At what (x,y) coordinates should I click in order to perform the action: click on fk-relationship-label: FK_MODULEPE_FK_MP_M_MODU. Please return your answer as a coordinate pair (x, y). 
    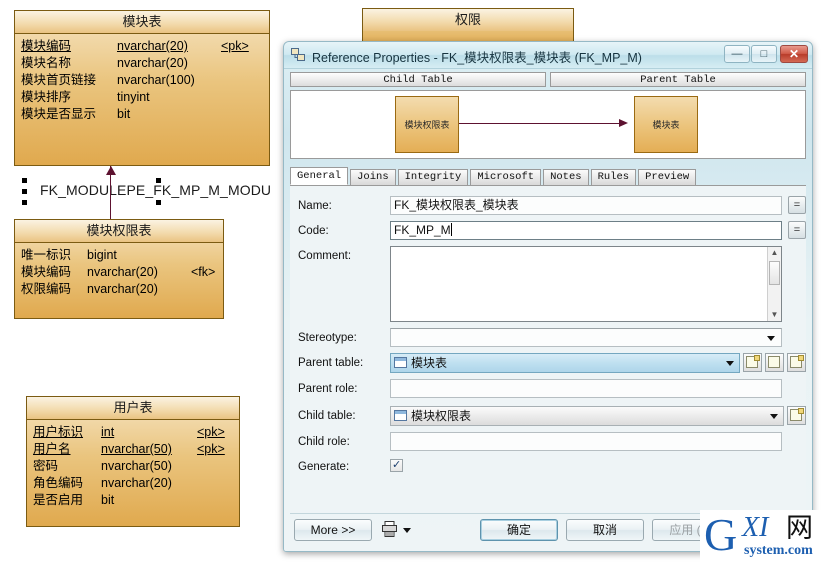
    Looking at the image, I should click on (162, 194).